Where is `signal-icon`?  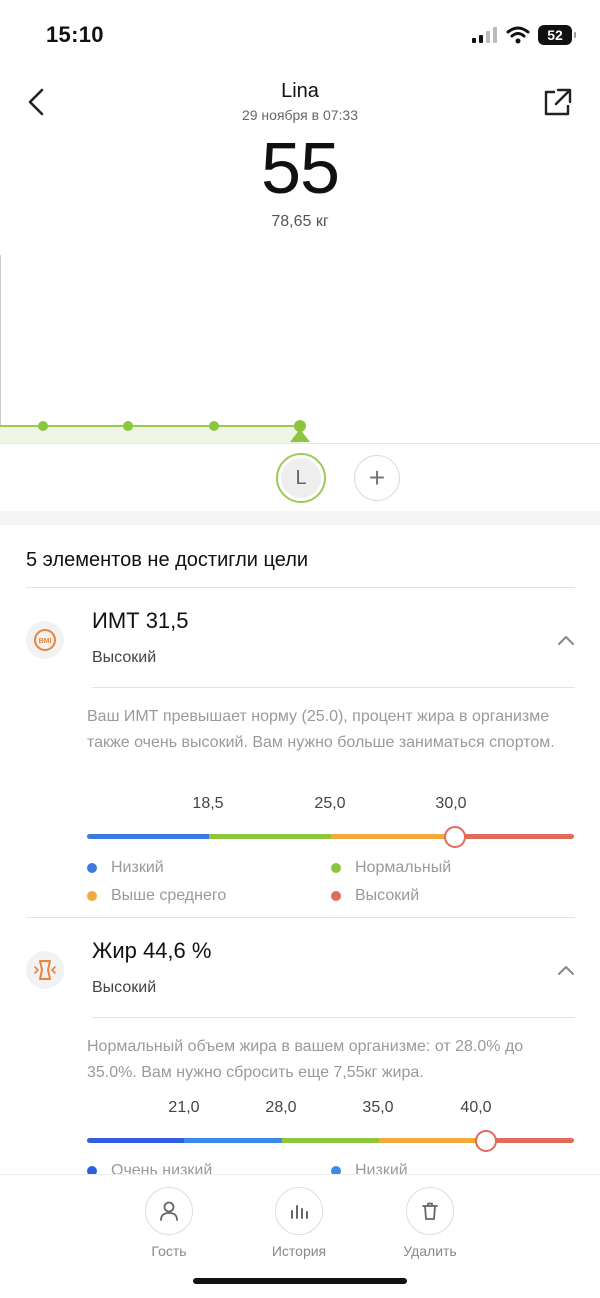 signal-icon is located at coordinates (484, 35).